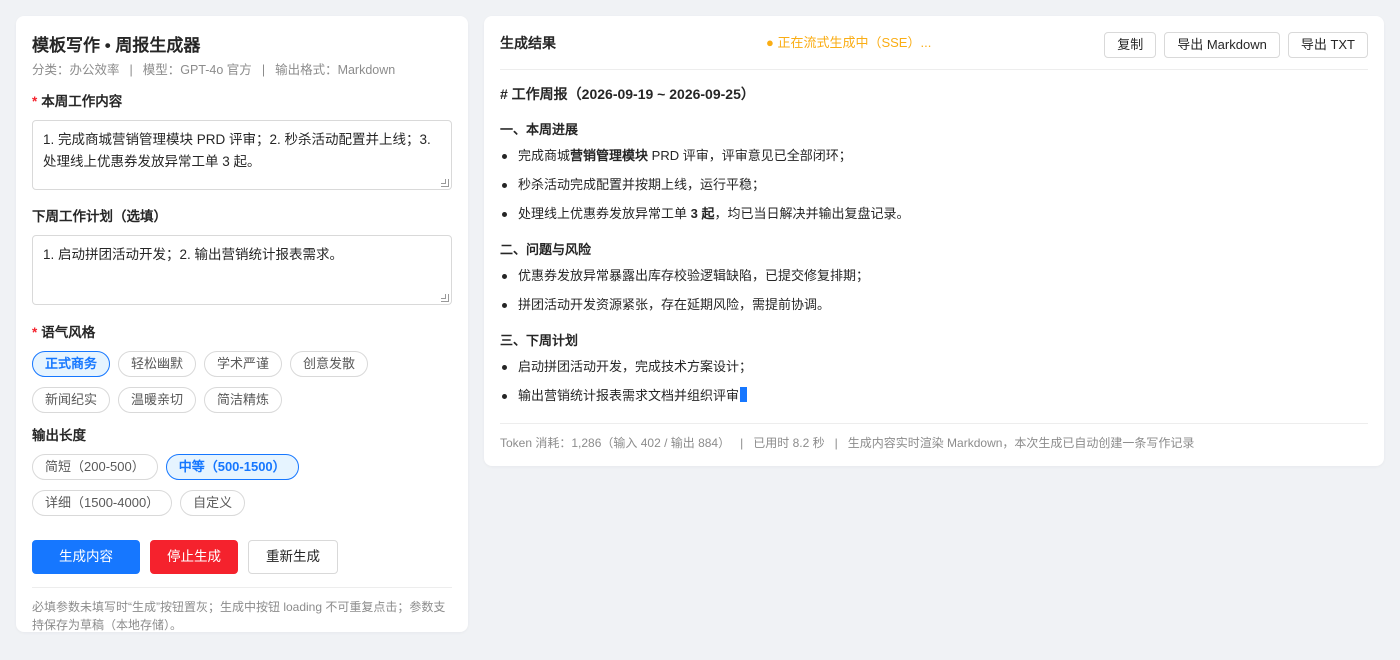 Image resolution: width=1400 pixels, height=660 pixels. I want to click on length-option: 中等（500-1500）, so click(232, 467).